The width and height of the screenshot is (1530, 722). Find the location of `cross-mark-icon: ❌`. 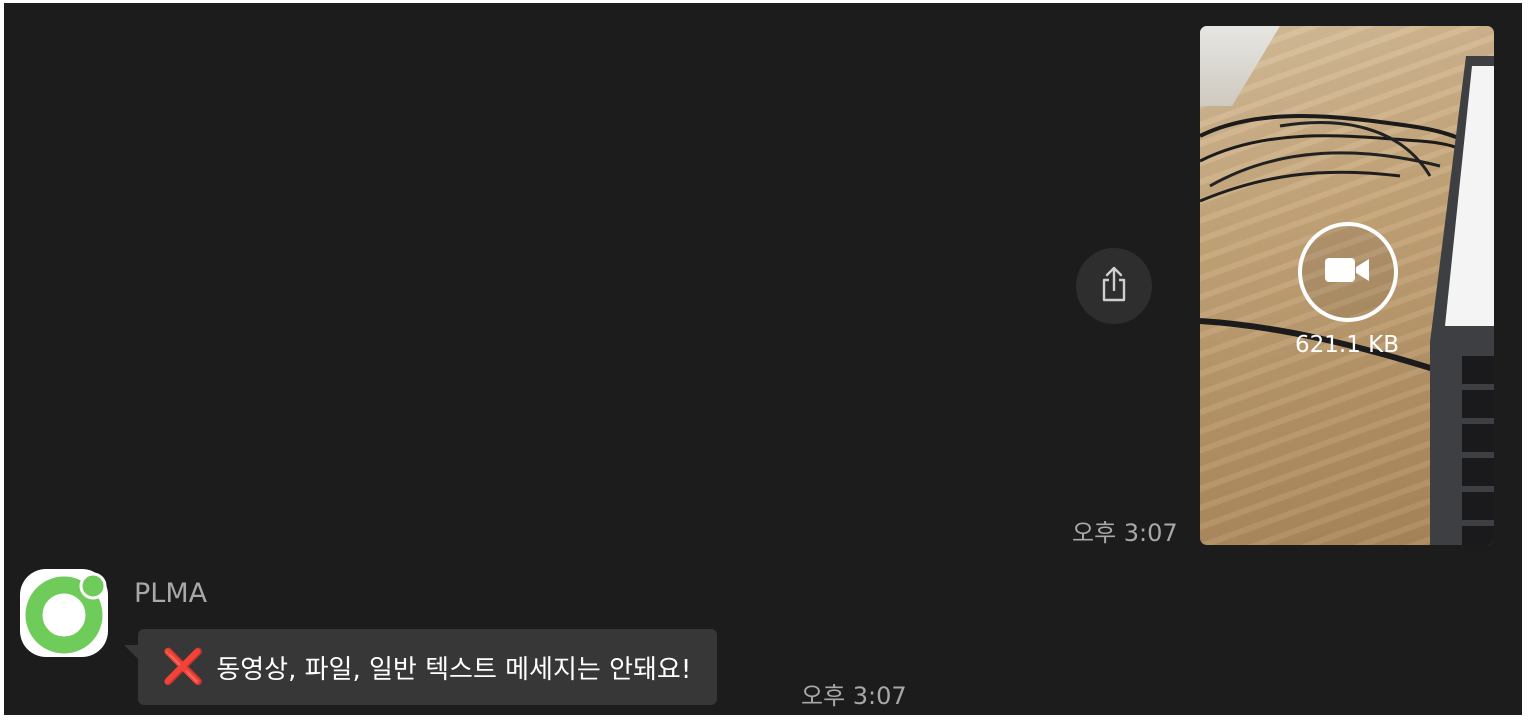

cross-mark-icon: ❌ is located at coordinates (183, 667).